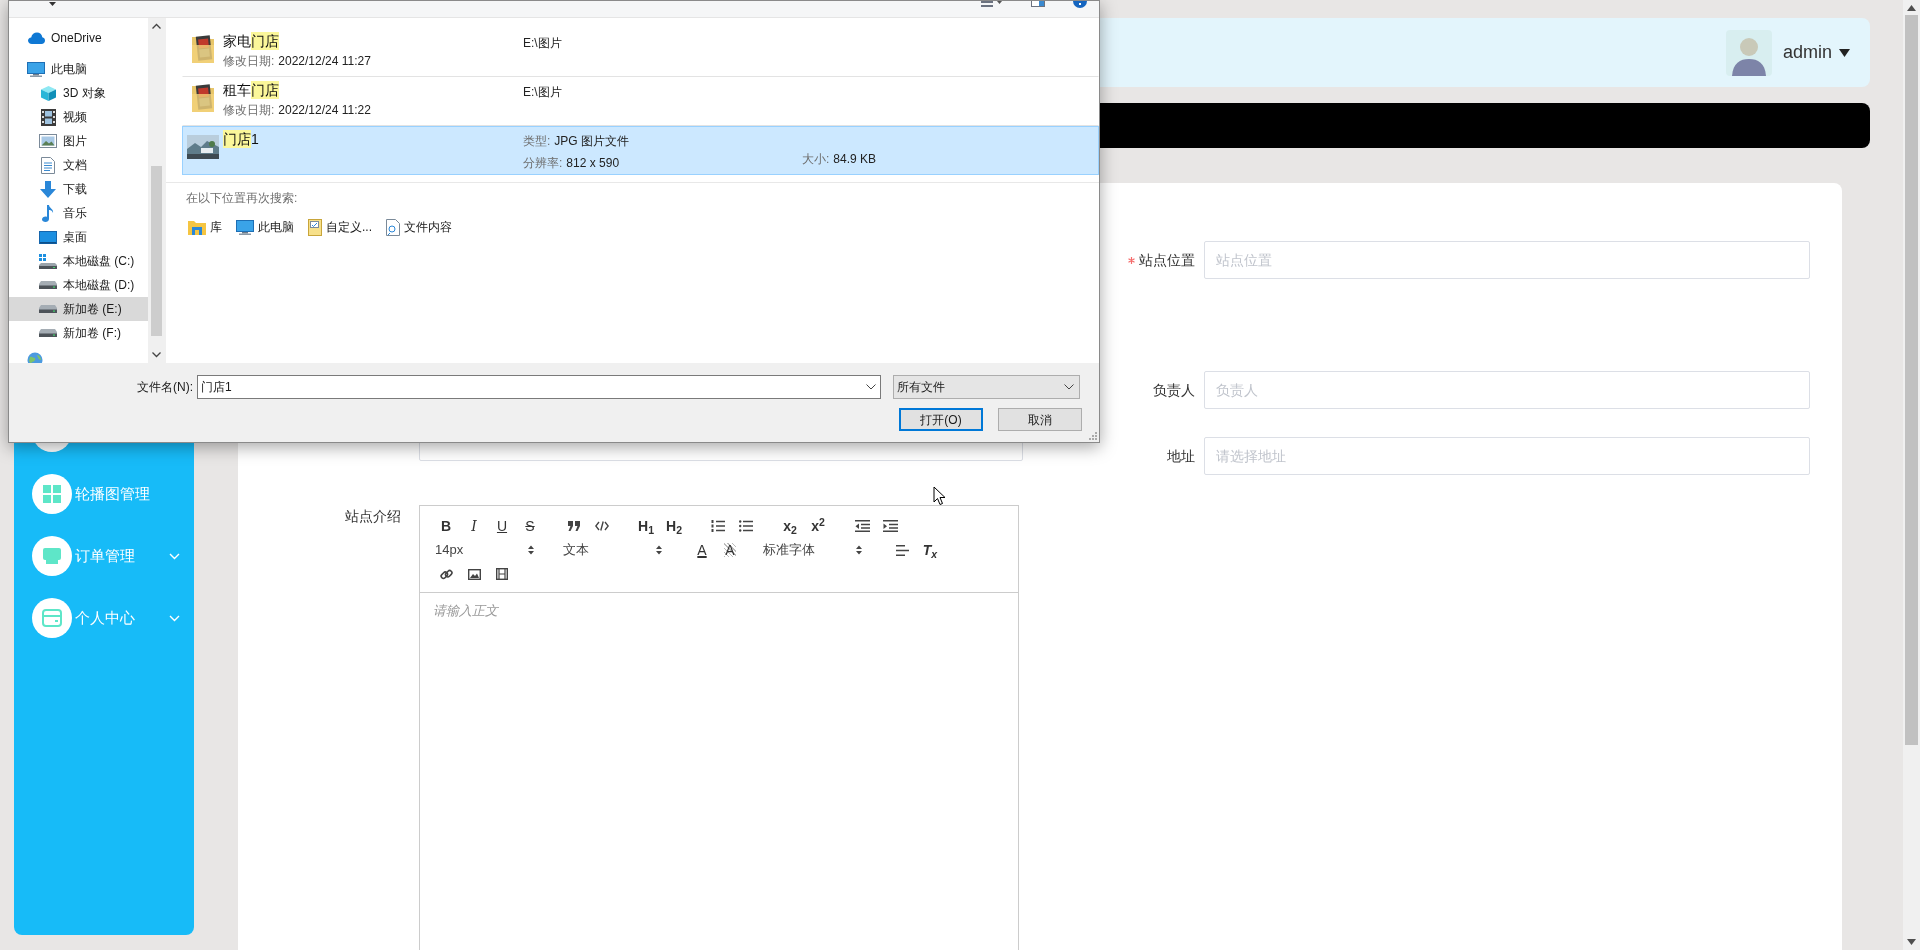 The width and height of the screenshot is (1920, 950). What do you see at coordinates (79, 213) in the screenshot?
I see `nav-item: 音乐` at bounding box center [79, 213].